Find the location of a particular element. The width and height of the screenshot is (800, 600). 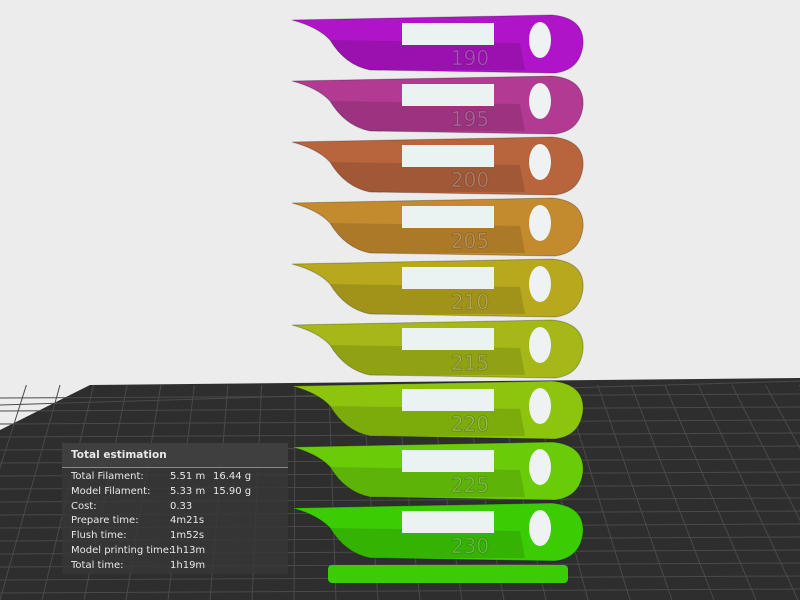

estimation-label: Total time: is located at coordinates (97, 565).